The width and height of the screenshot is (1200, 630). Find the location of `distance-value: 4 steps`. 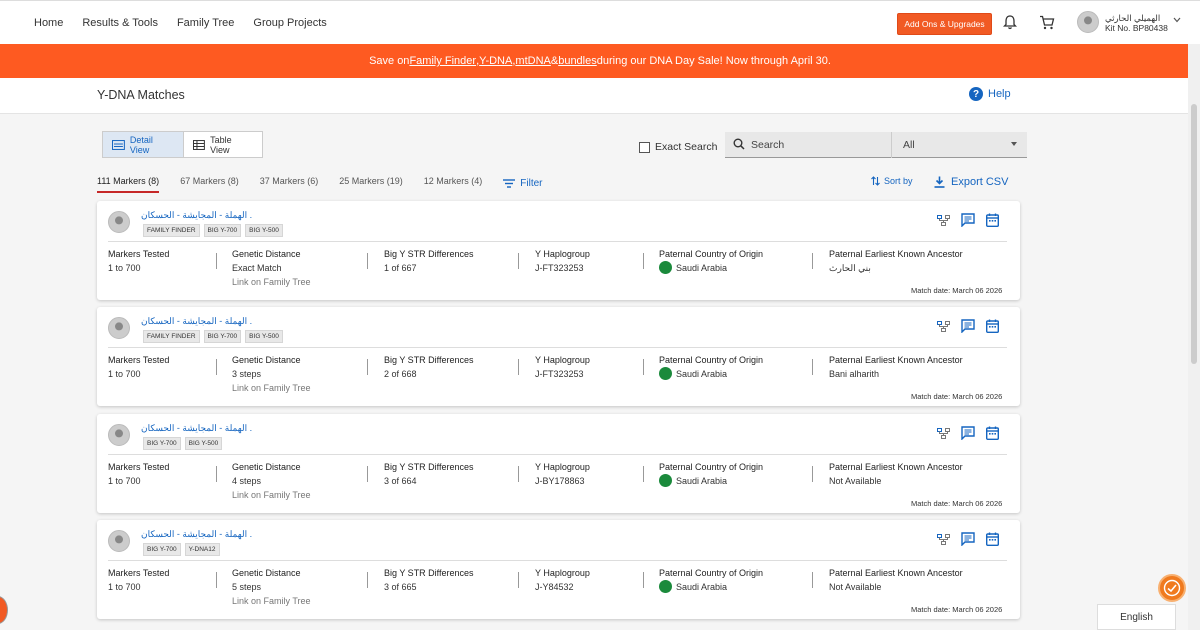

distance-value: 4 steps is located at coordinates (271, 481).